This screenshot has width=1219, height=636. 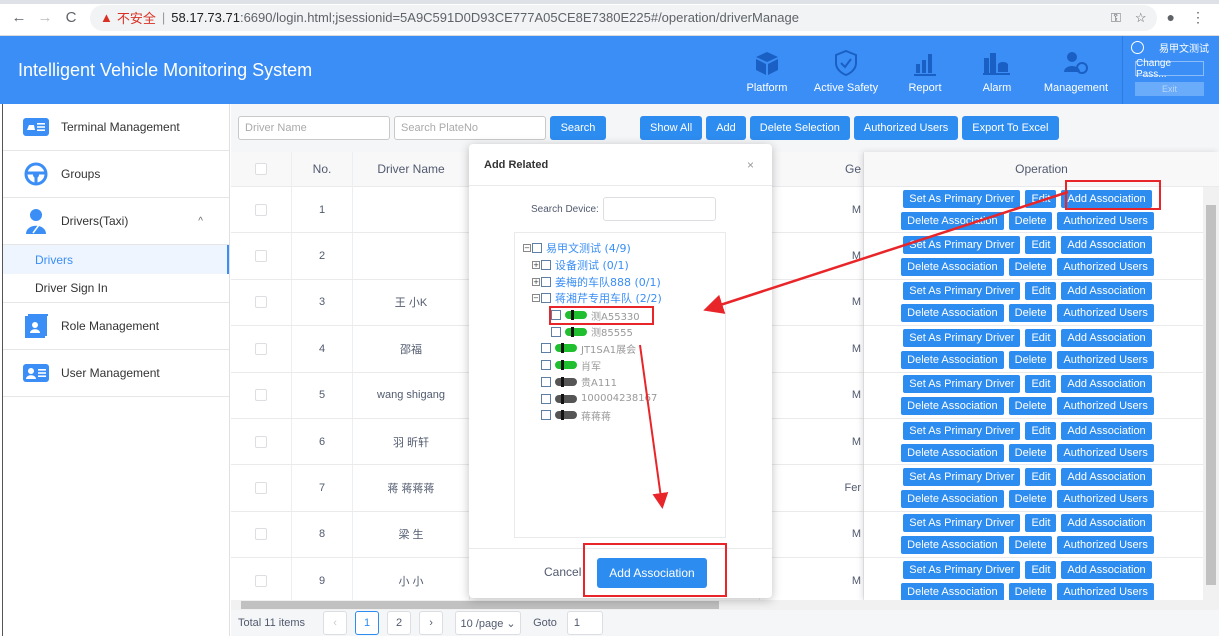 I want to click on driver-name-input: Driver Name, so click(x=314, y=128).